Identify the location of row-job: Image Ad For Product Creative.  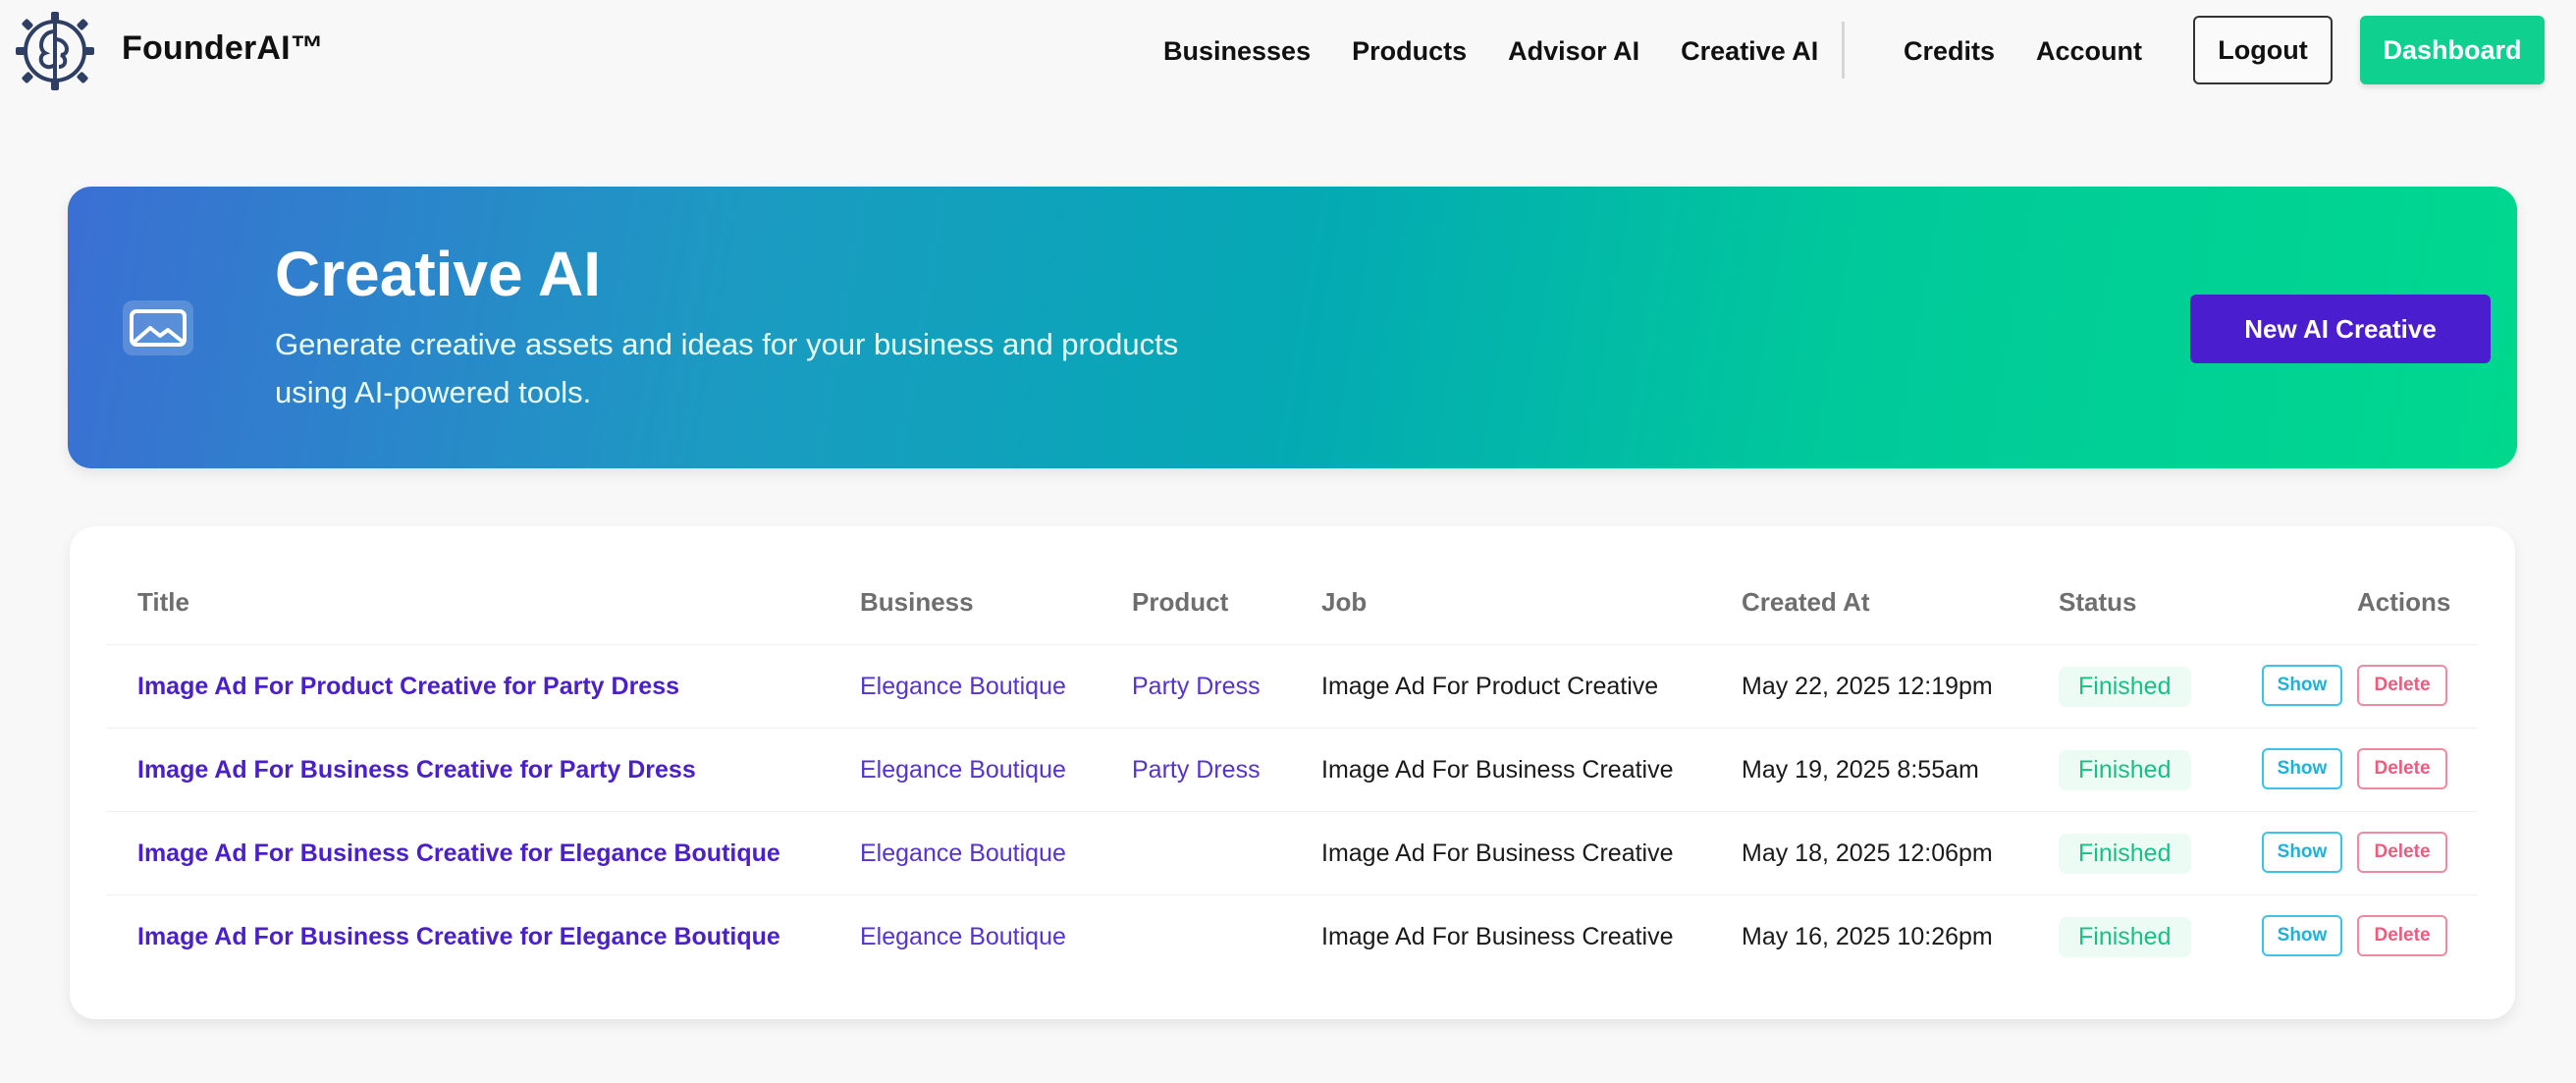
(1490, 686).